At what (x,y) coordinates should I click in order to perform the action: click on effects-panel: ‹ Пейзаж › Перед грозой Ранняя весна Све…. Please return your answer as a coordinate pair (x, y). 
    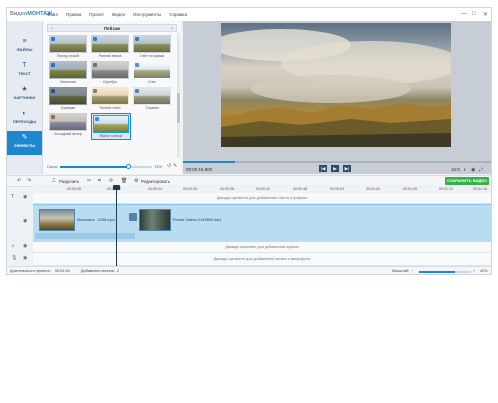
    Looking at the image, I should click on (112, 97).